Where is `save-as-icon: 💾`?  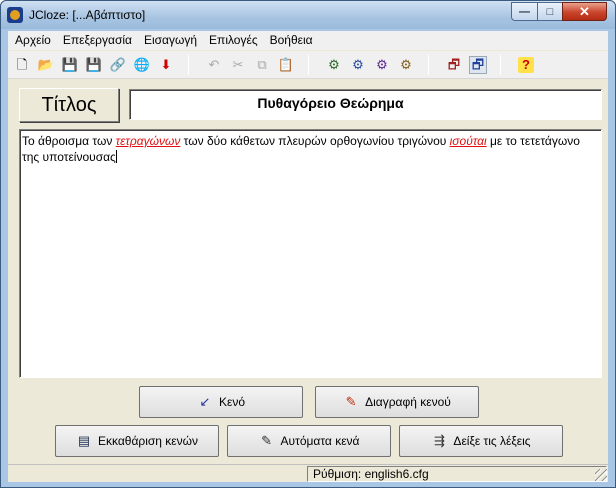
save-as-icon: 💾 is located at coordinates (94, 65).